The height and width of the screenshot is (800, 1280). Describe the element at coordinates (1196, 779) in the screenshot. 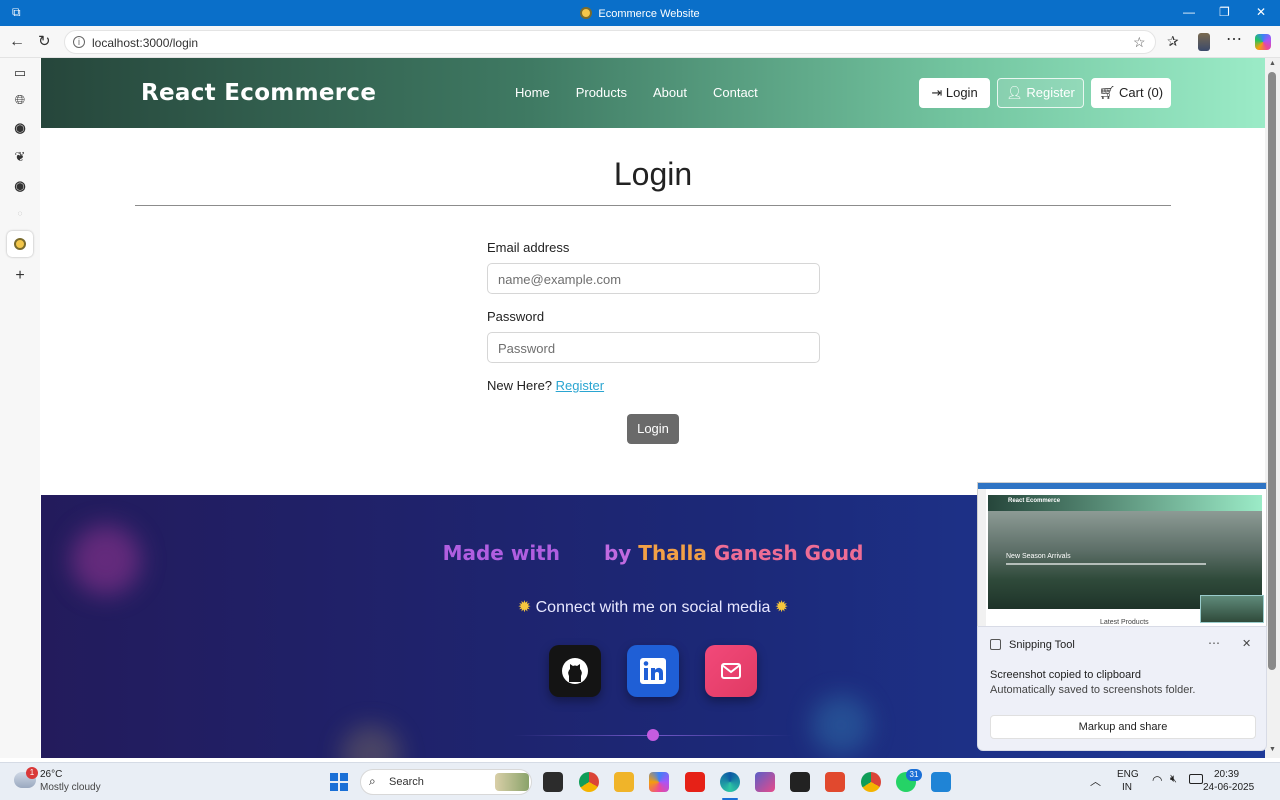

I see `battery-icon` at that location.